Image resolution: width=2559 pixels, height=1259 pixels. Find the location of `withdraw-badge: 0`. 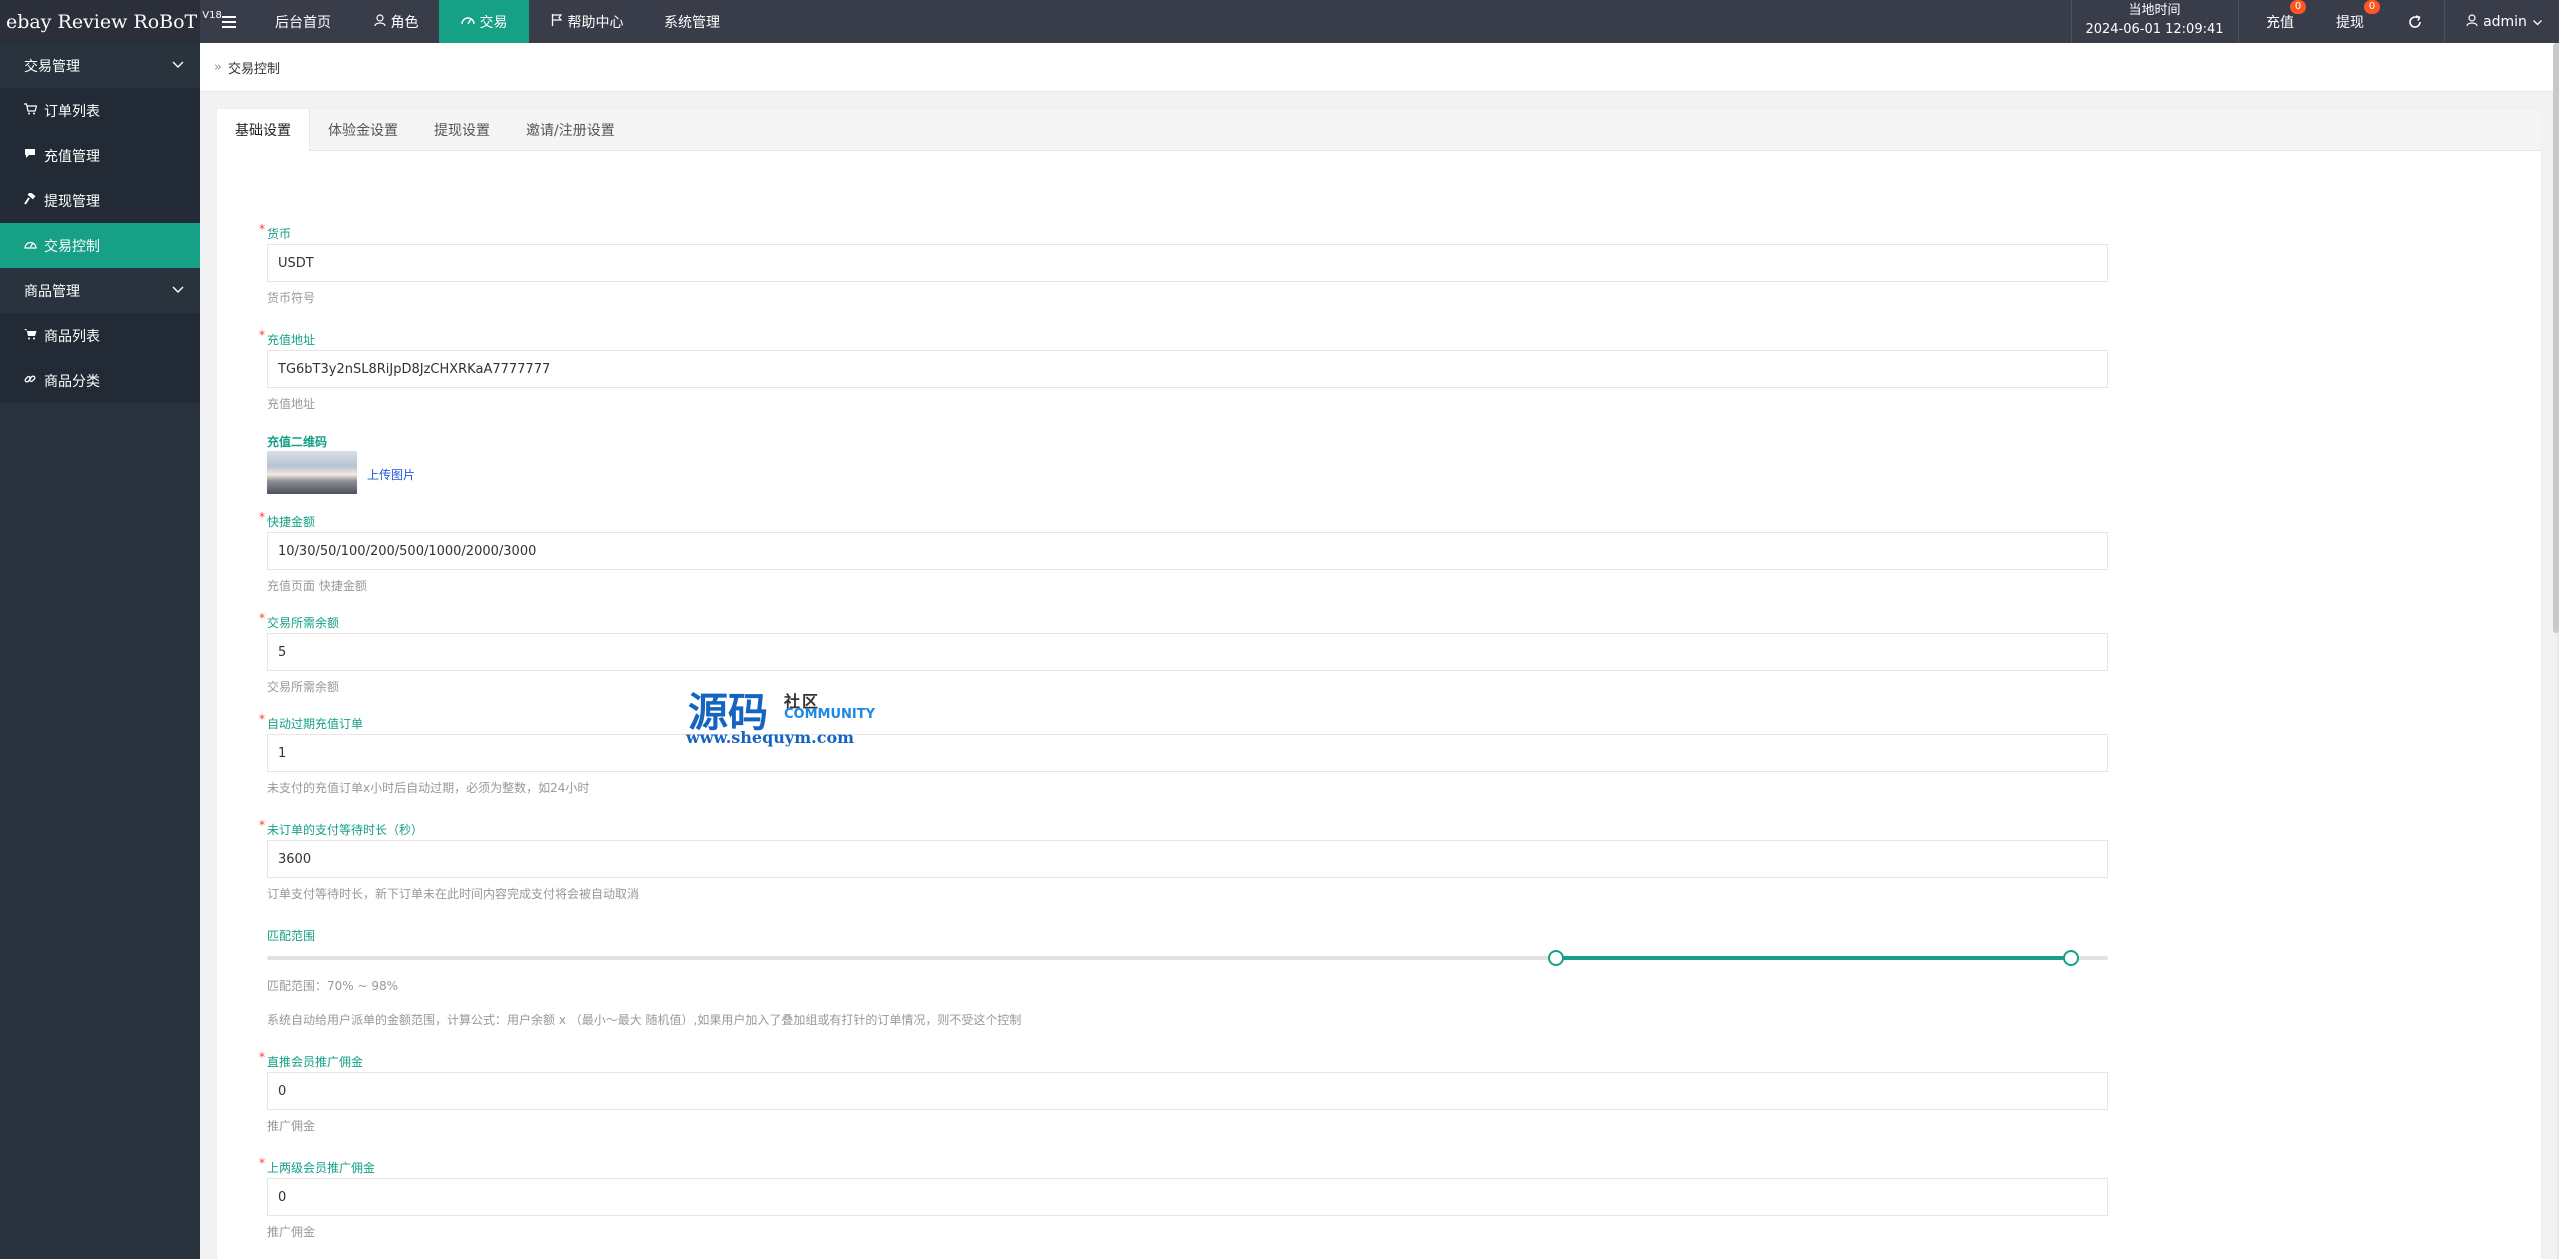

withdraw-badge: 0 is located at coordinates (2372, 7).